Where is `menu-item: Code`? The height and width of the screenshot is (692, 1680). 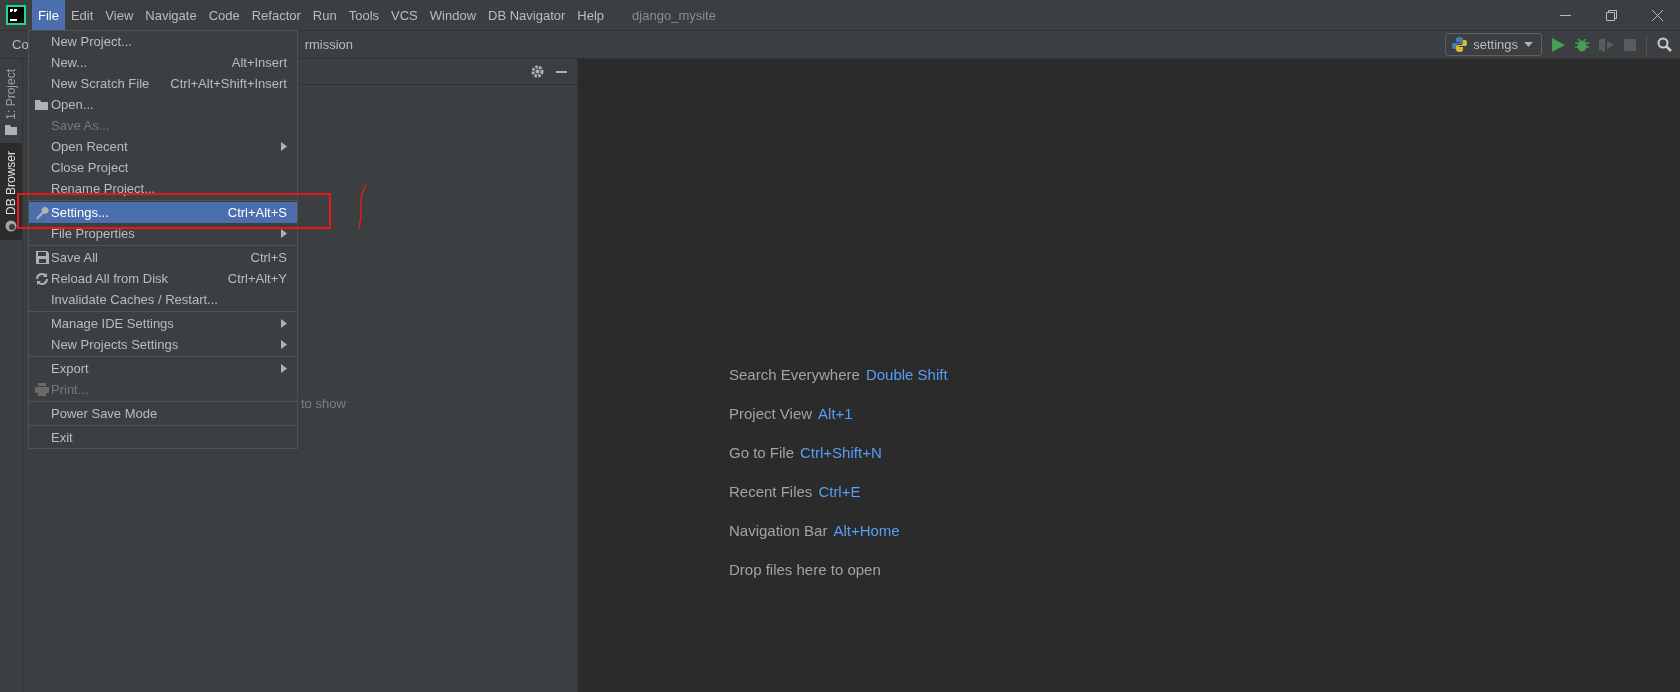
menu-item: Code is located at coordinates (224, 15).